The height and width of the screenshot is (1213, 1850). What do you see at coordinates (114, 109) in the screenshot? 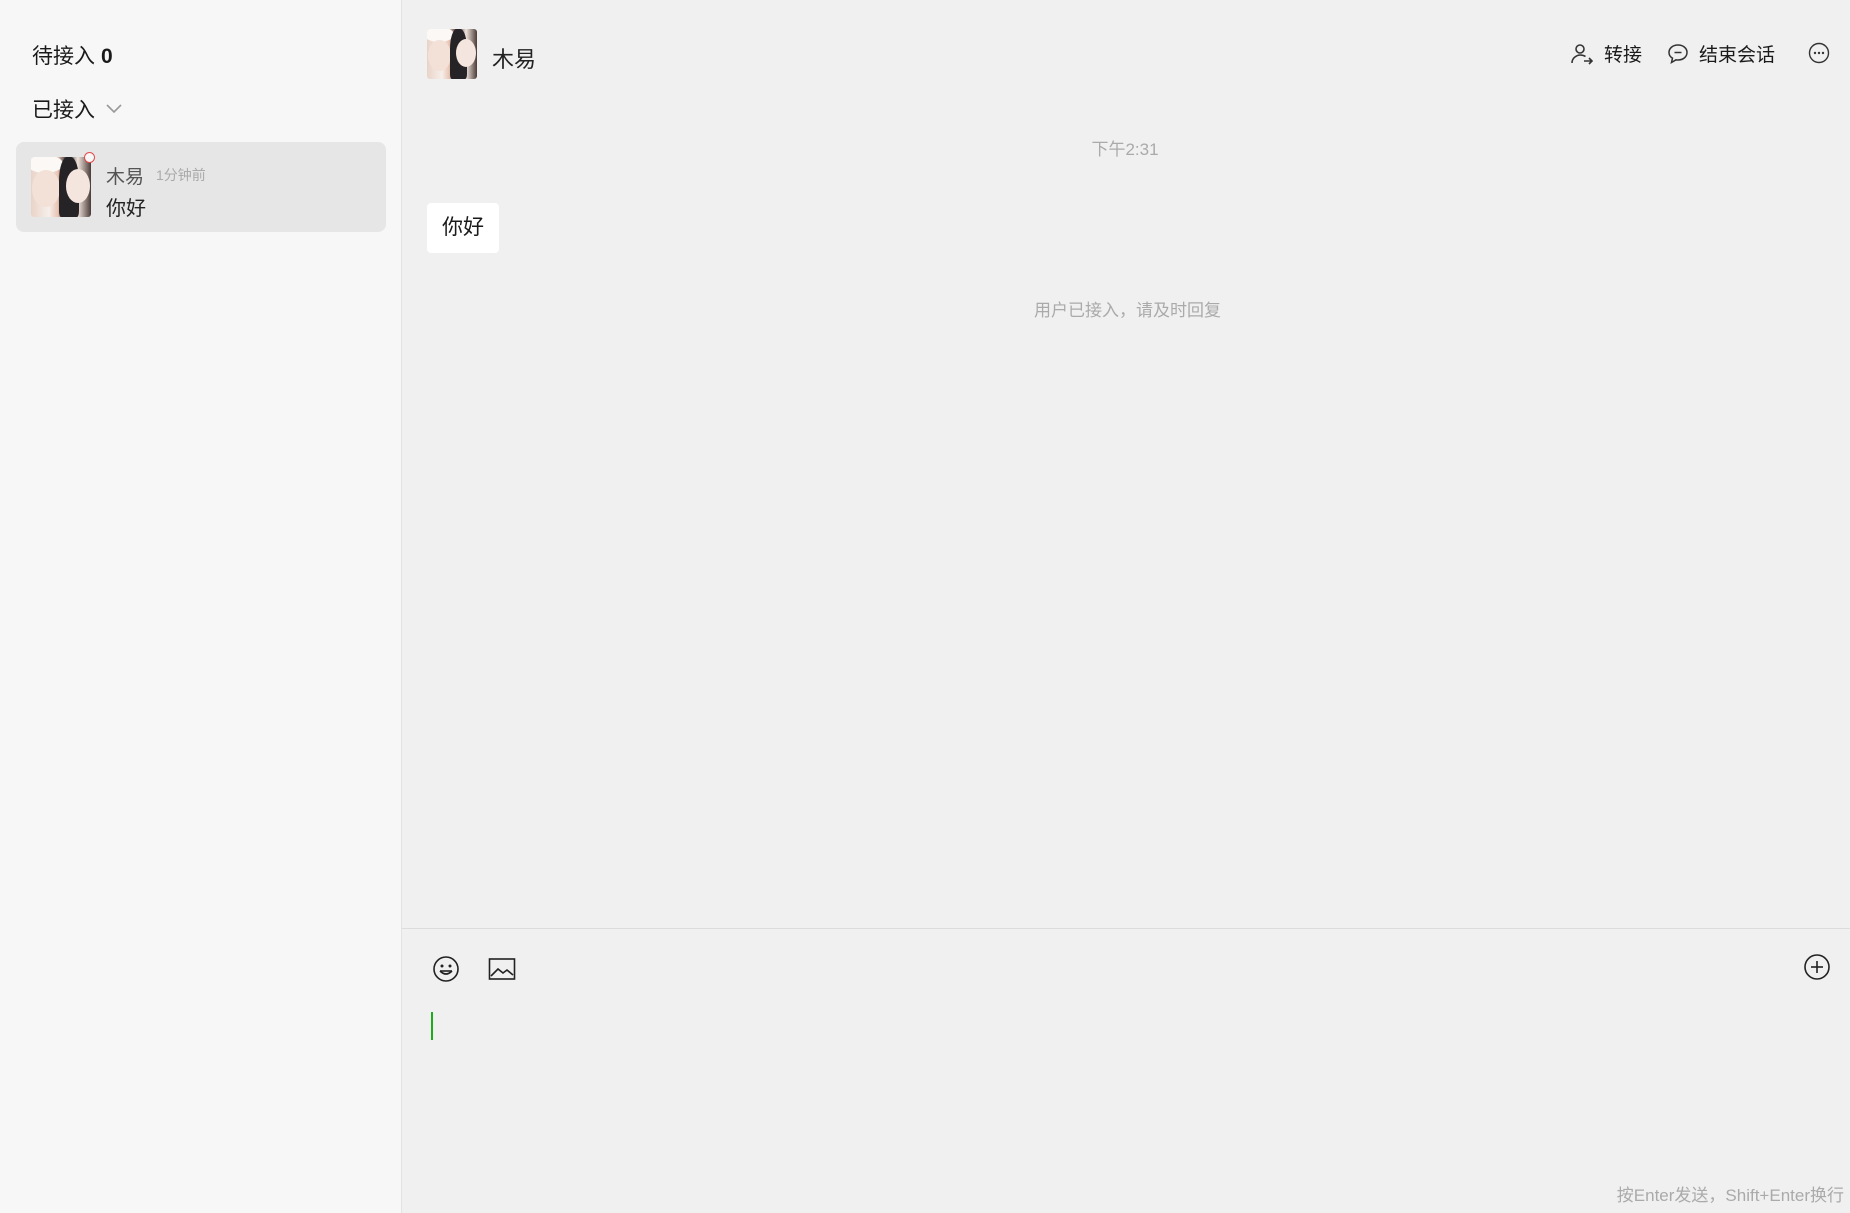
I see `chevron-down-icon` at bounding box center [114, 109].